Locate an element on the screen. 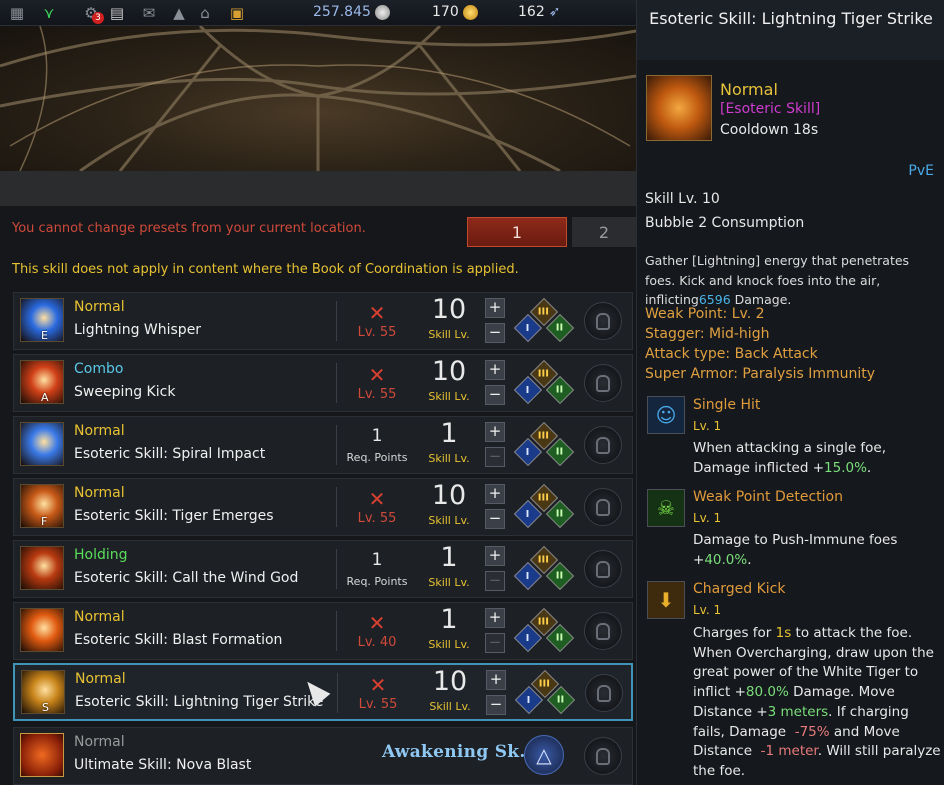  tooltip-mode: PvE is located at coordinates (921, 171).